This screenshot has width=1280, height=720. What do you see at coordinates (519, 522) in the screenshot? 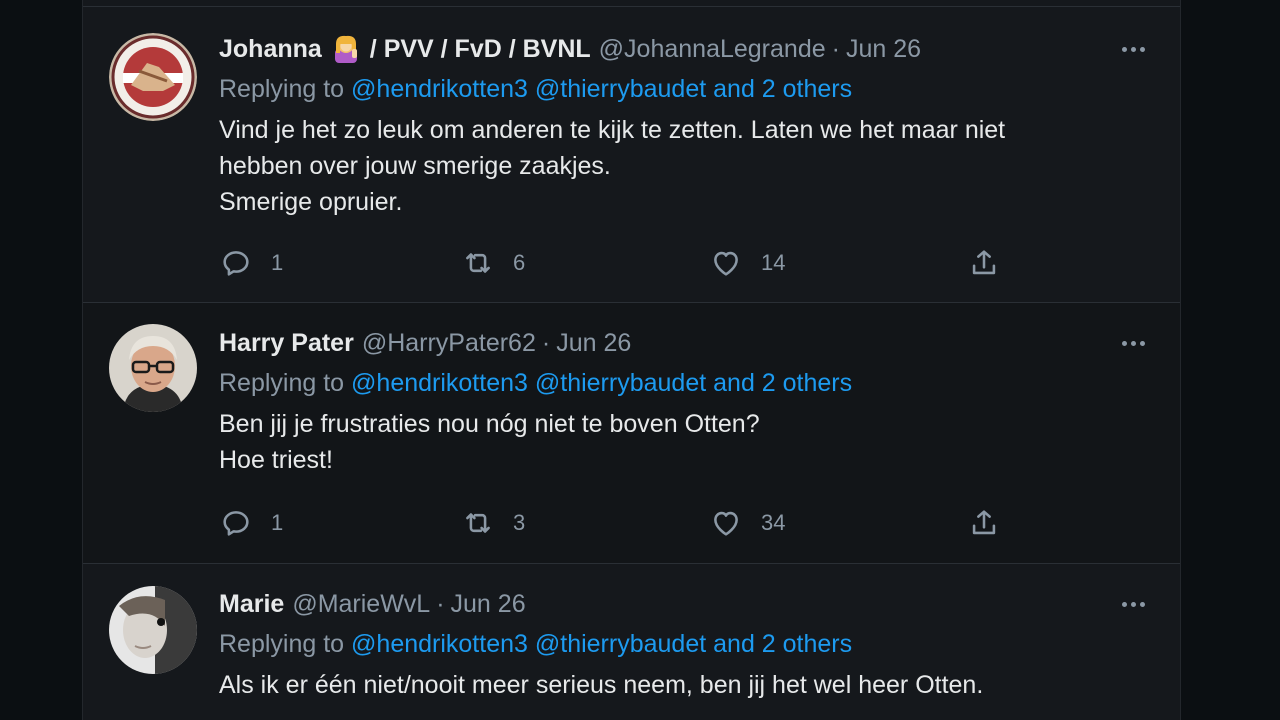
I see `retweet-count: 3` at bounding box center [519, 522].